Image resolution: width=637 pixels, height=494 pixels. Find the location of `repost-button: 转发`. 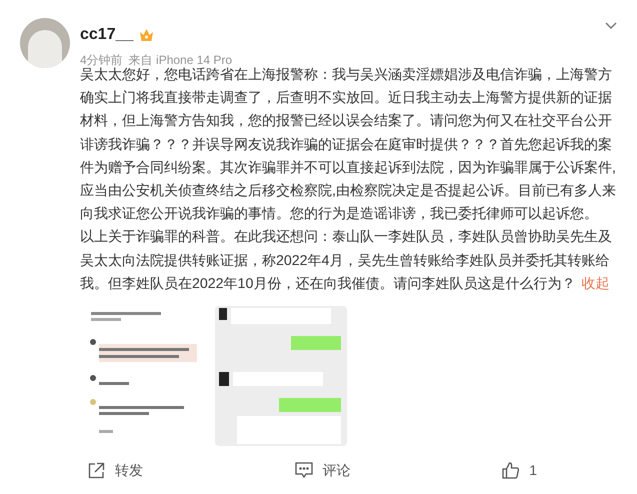

repost-button: 转发 is located at coordinates (115, 471).